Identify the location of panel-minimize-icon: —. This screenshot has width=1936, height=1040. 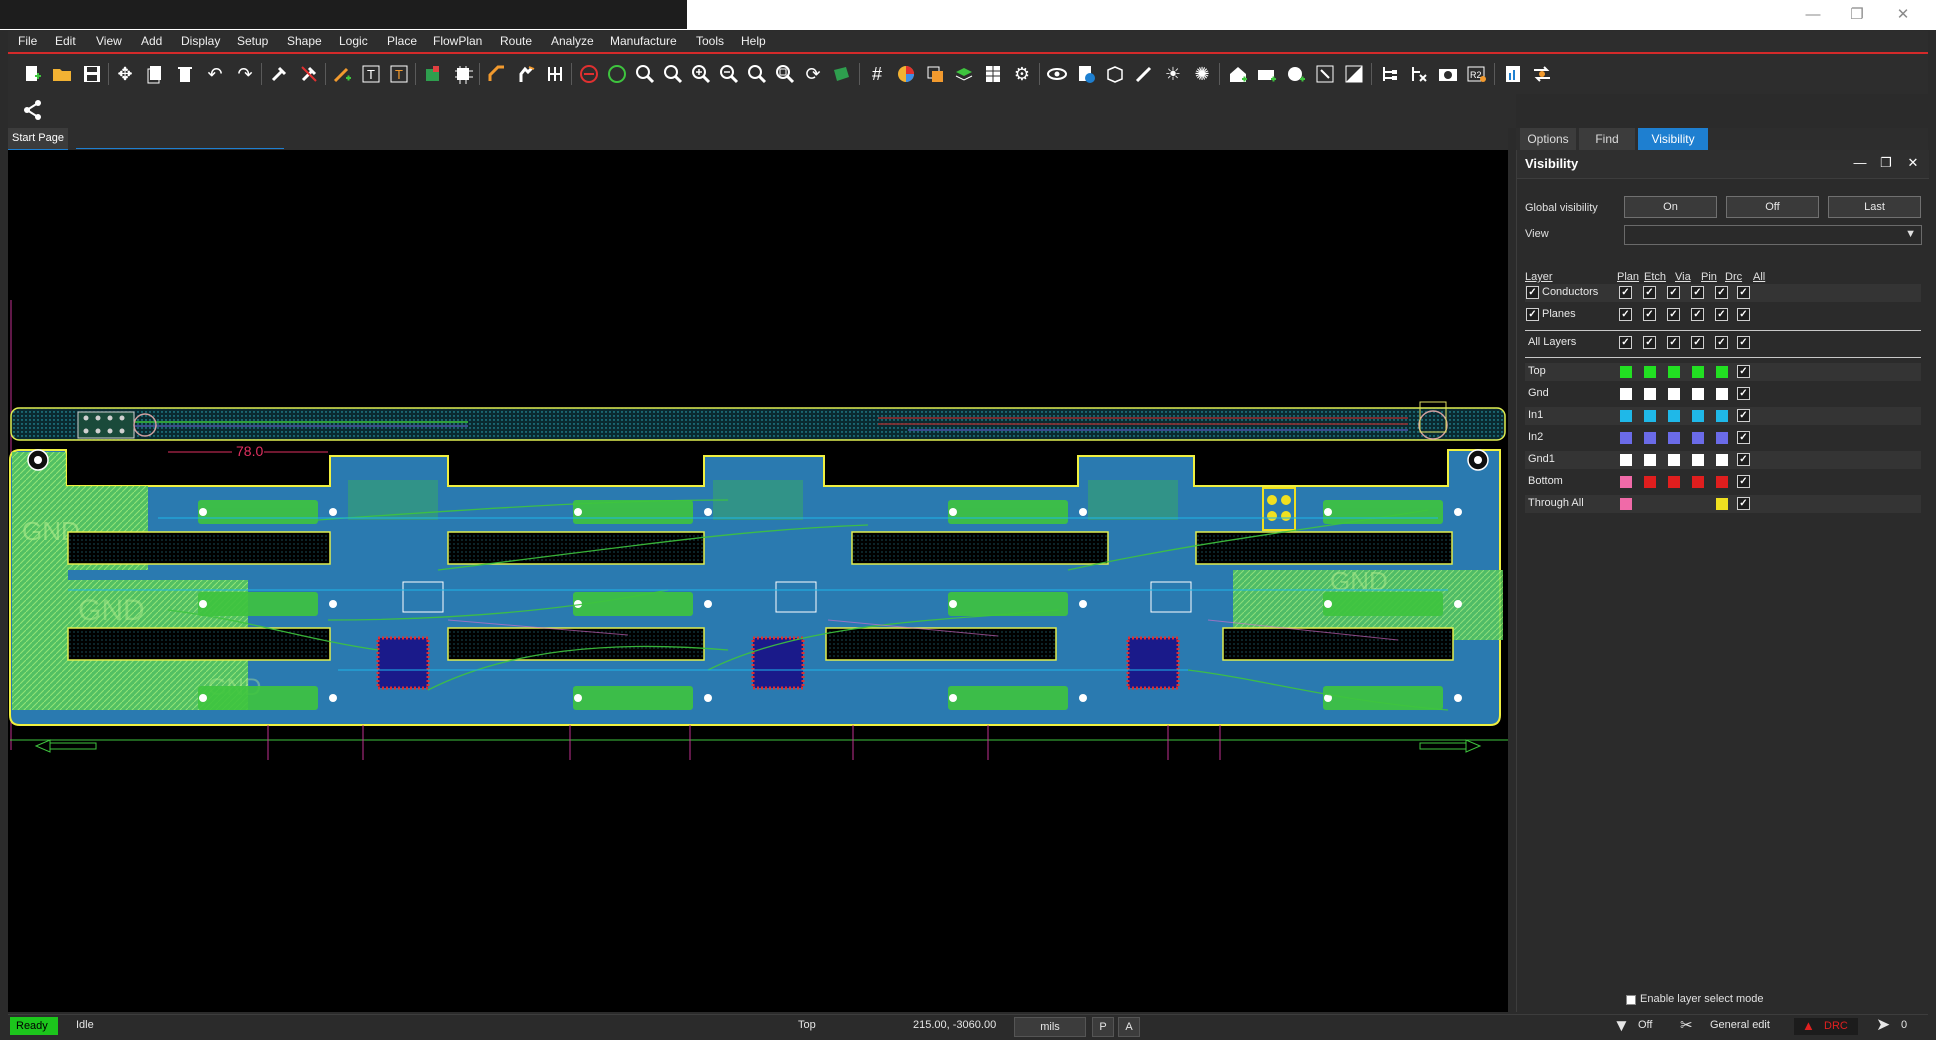
(1860, 163).